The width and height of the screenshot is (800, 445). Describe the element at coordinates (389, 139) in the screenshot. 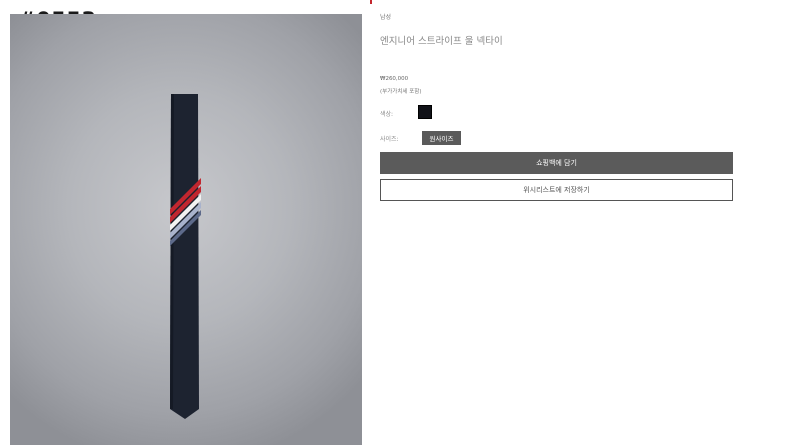

I see `size-label: 사이즈:` at that location.